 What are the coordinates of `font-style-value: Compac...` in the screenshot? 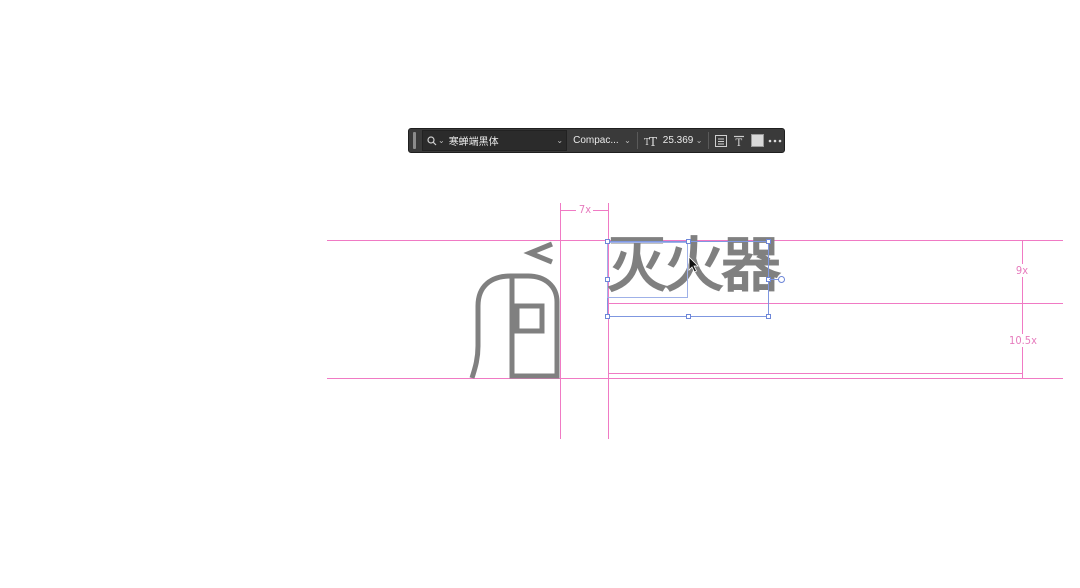 It's located at (596, 140).